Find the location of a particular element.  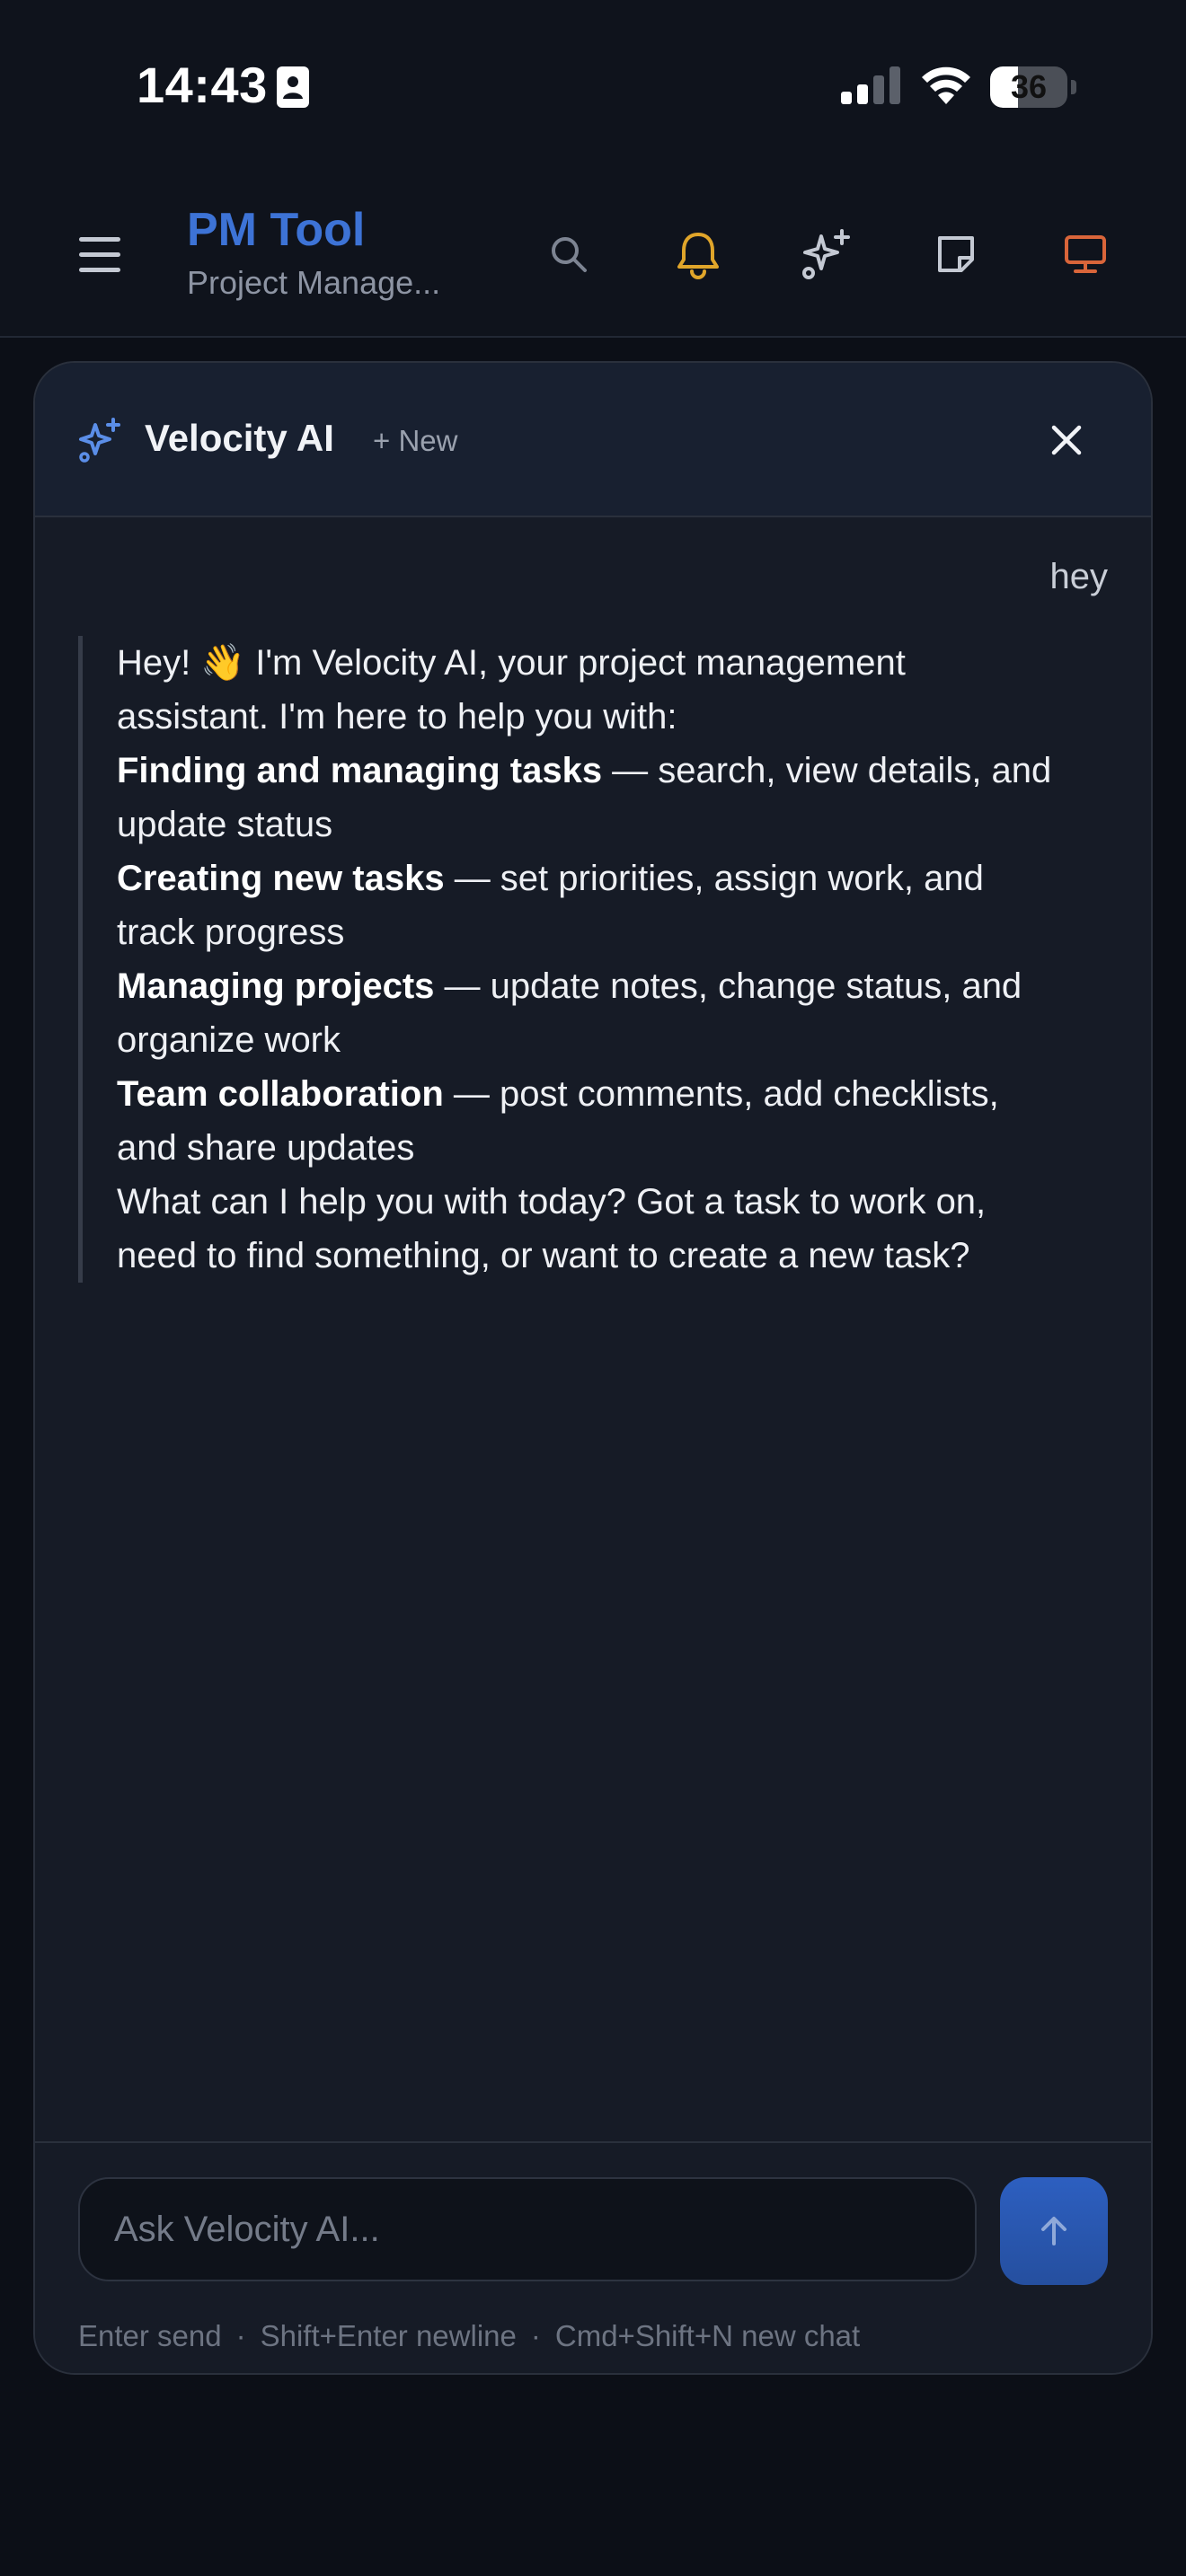

bell-icon is located at coordinates (698, 256).